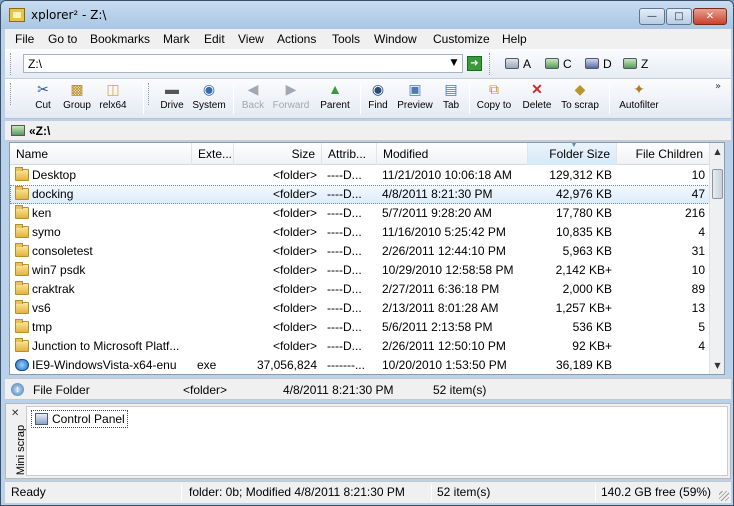 The height and width of the screenshot is (506, 734). I want to click on network-drive-icon, so click(630, 63).